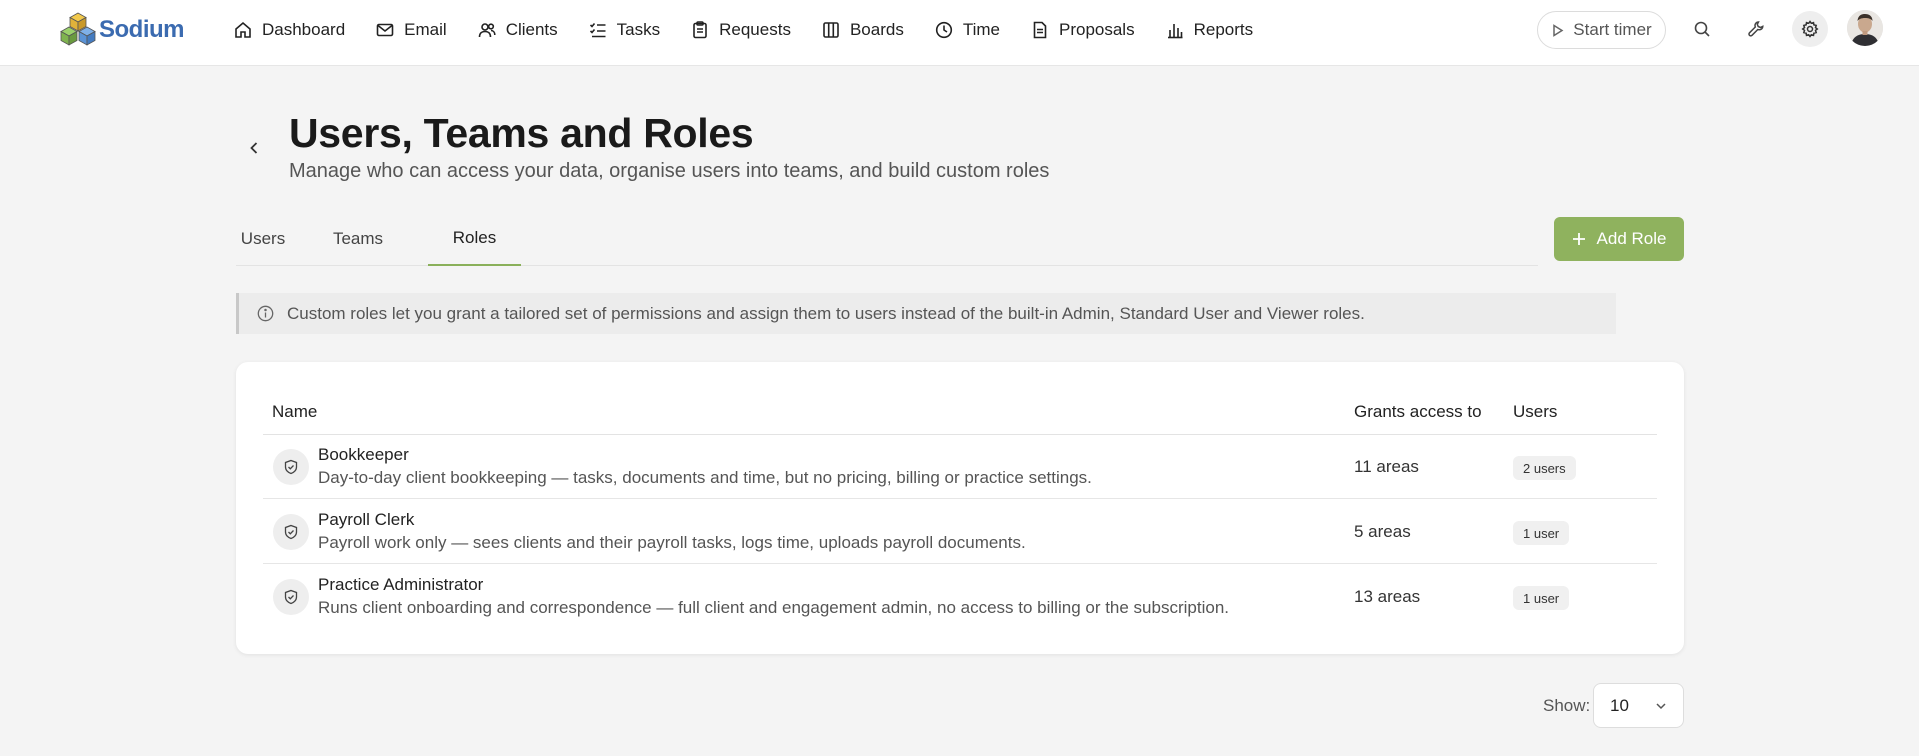  I want to click on nav-requests: Requests, so click(741, 30).